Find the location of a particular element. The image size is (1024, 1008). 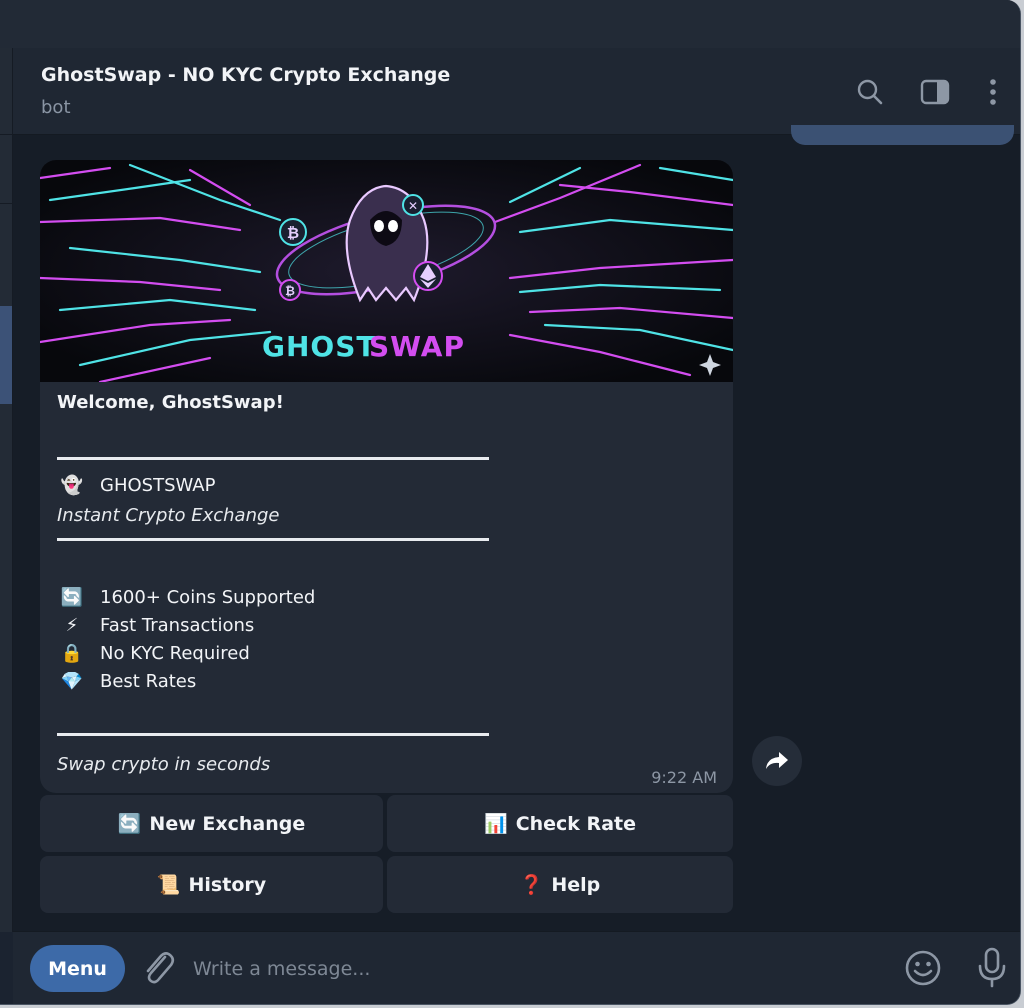

paperclip-icon is located at coordinates (159, 970).